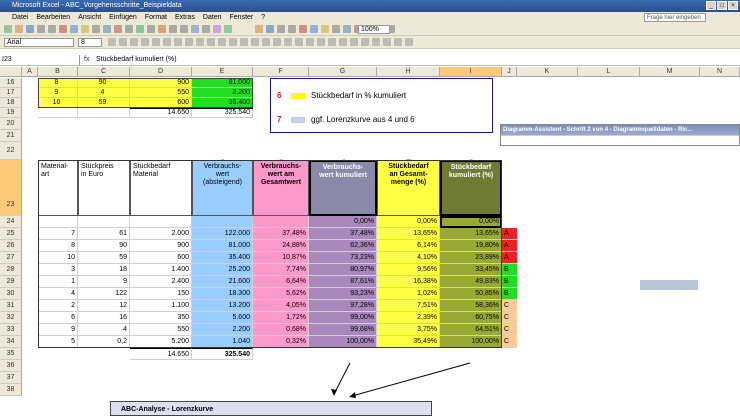 The height and width of the screenshot is (416, 740). I want to click on arrow-left, so click(342, 378).